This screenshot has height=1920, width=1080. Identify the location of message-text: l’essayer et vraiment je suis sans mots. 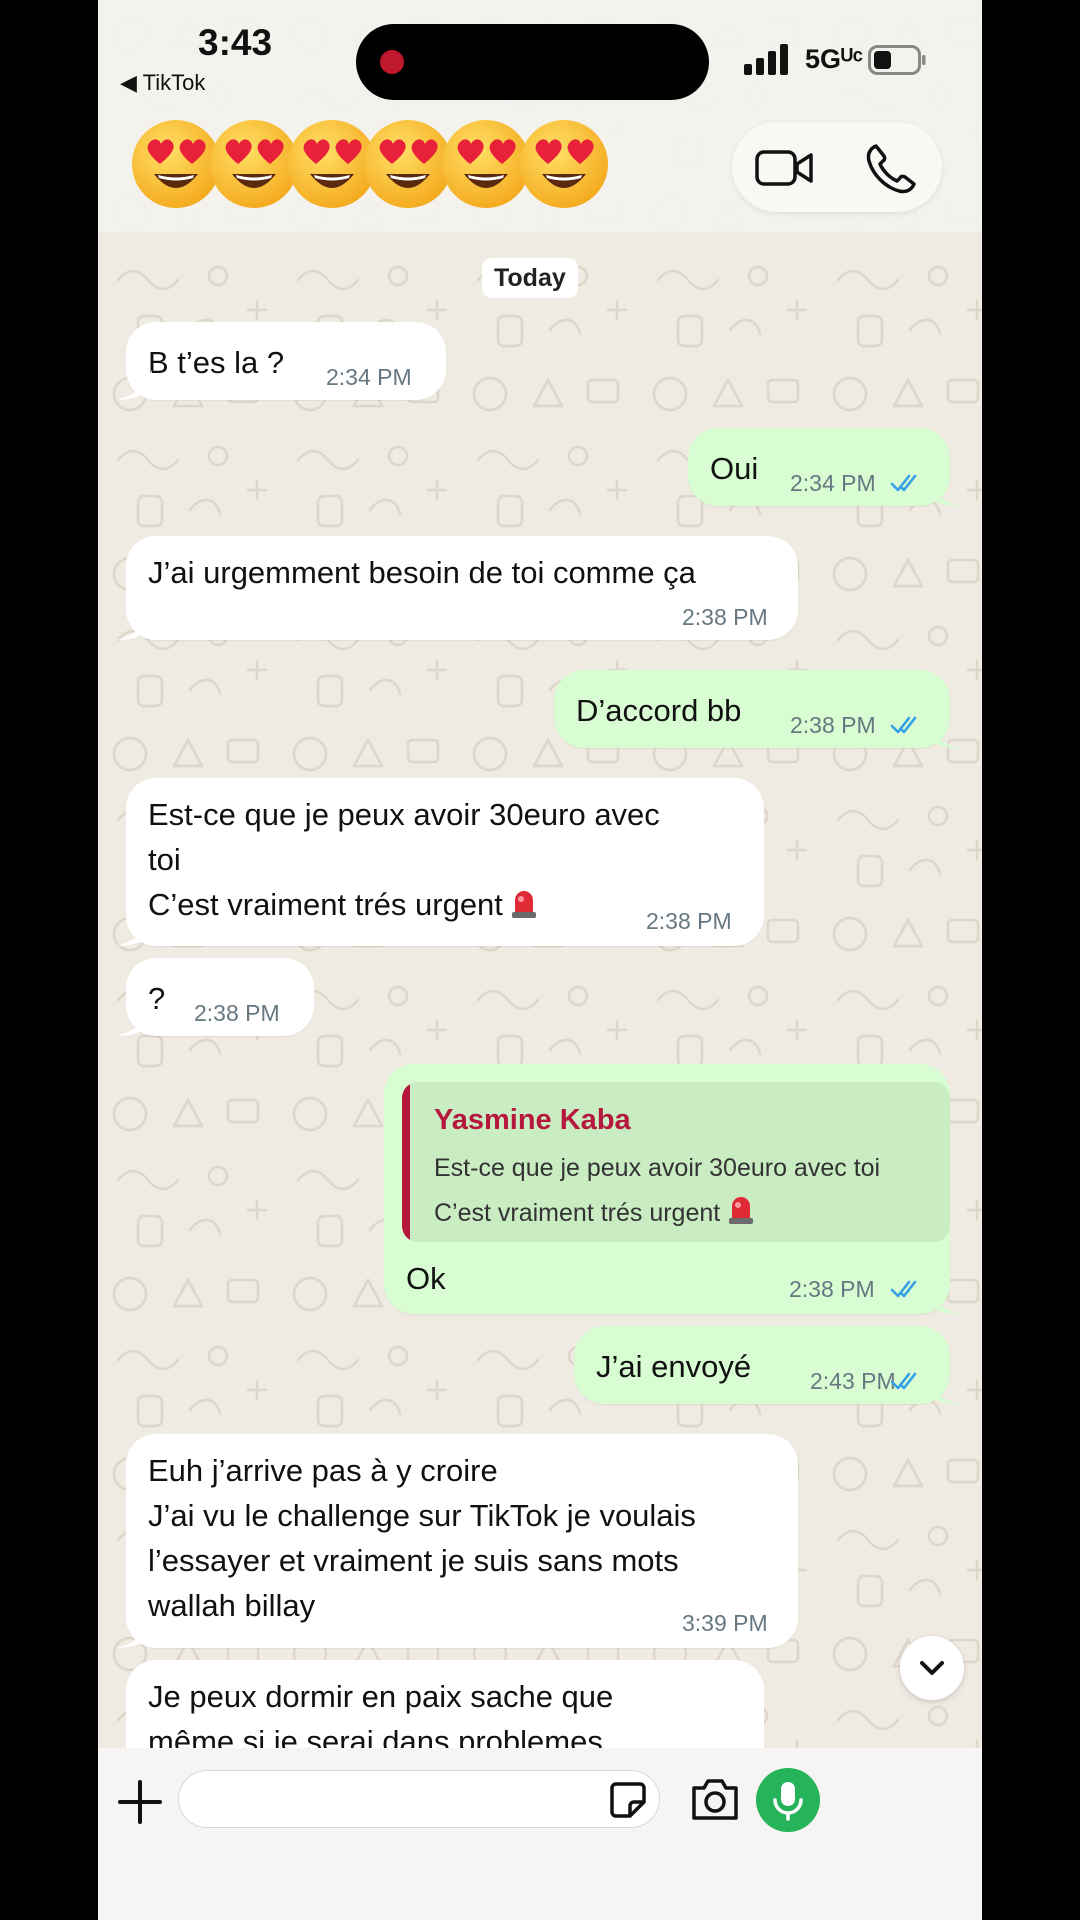
(413, 1560).